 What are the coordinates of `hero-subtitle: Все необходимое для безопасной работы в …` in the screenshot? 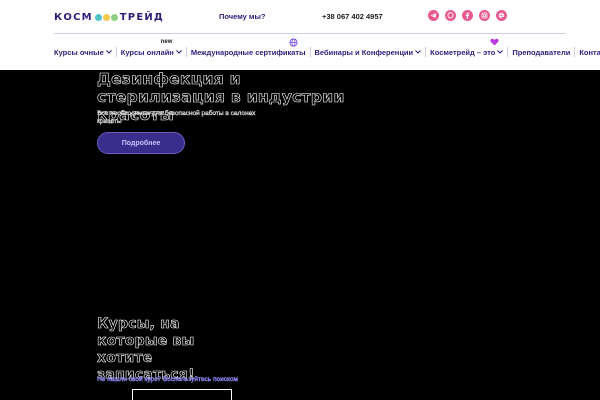 It's located at (176, 117).